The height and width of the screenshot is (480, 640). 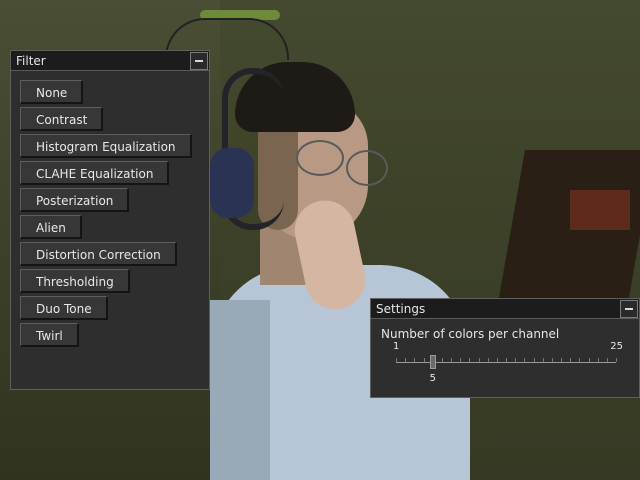 I want to click on glasses-right-lens, so click(x=367, y=168).